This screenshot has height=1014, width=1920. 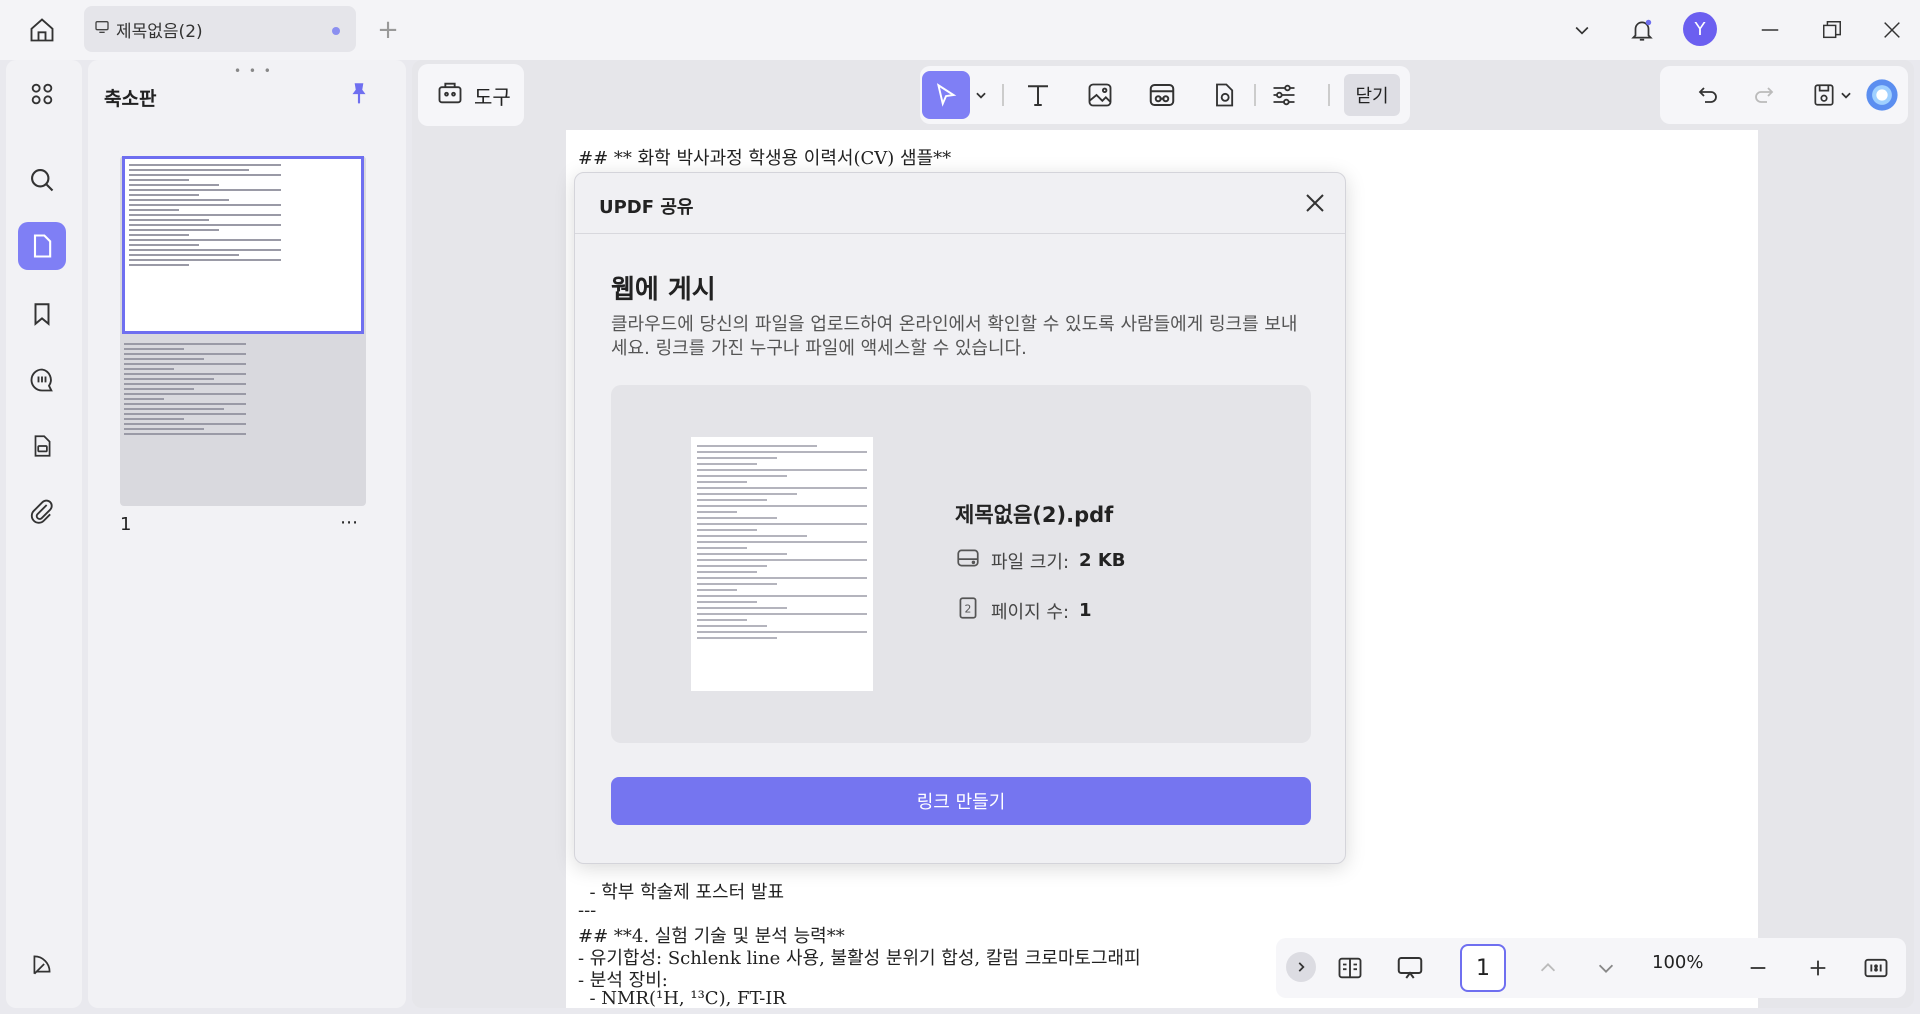 I want to click on publish-heading: 웹에 게시, so click(x=663, y=290).